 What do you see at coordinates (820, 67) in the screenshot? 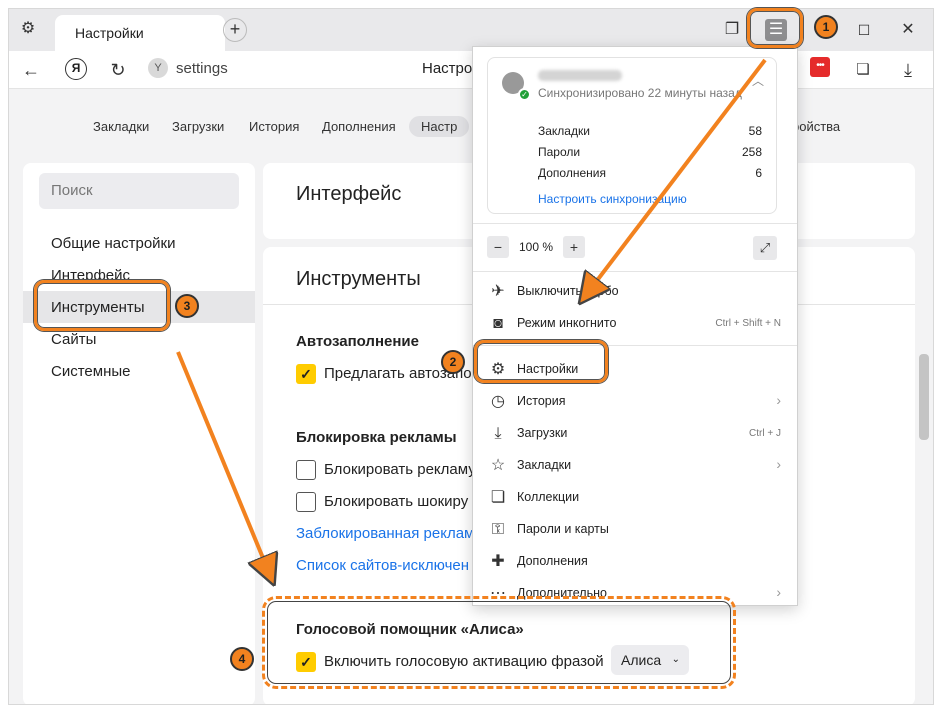
I see `extension-icon: •••` at bounding box center [820, 67].